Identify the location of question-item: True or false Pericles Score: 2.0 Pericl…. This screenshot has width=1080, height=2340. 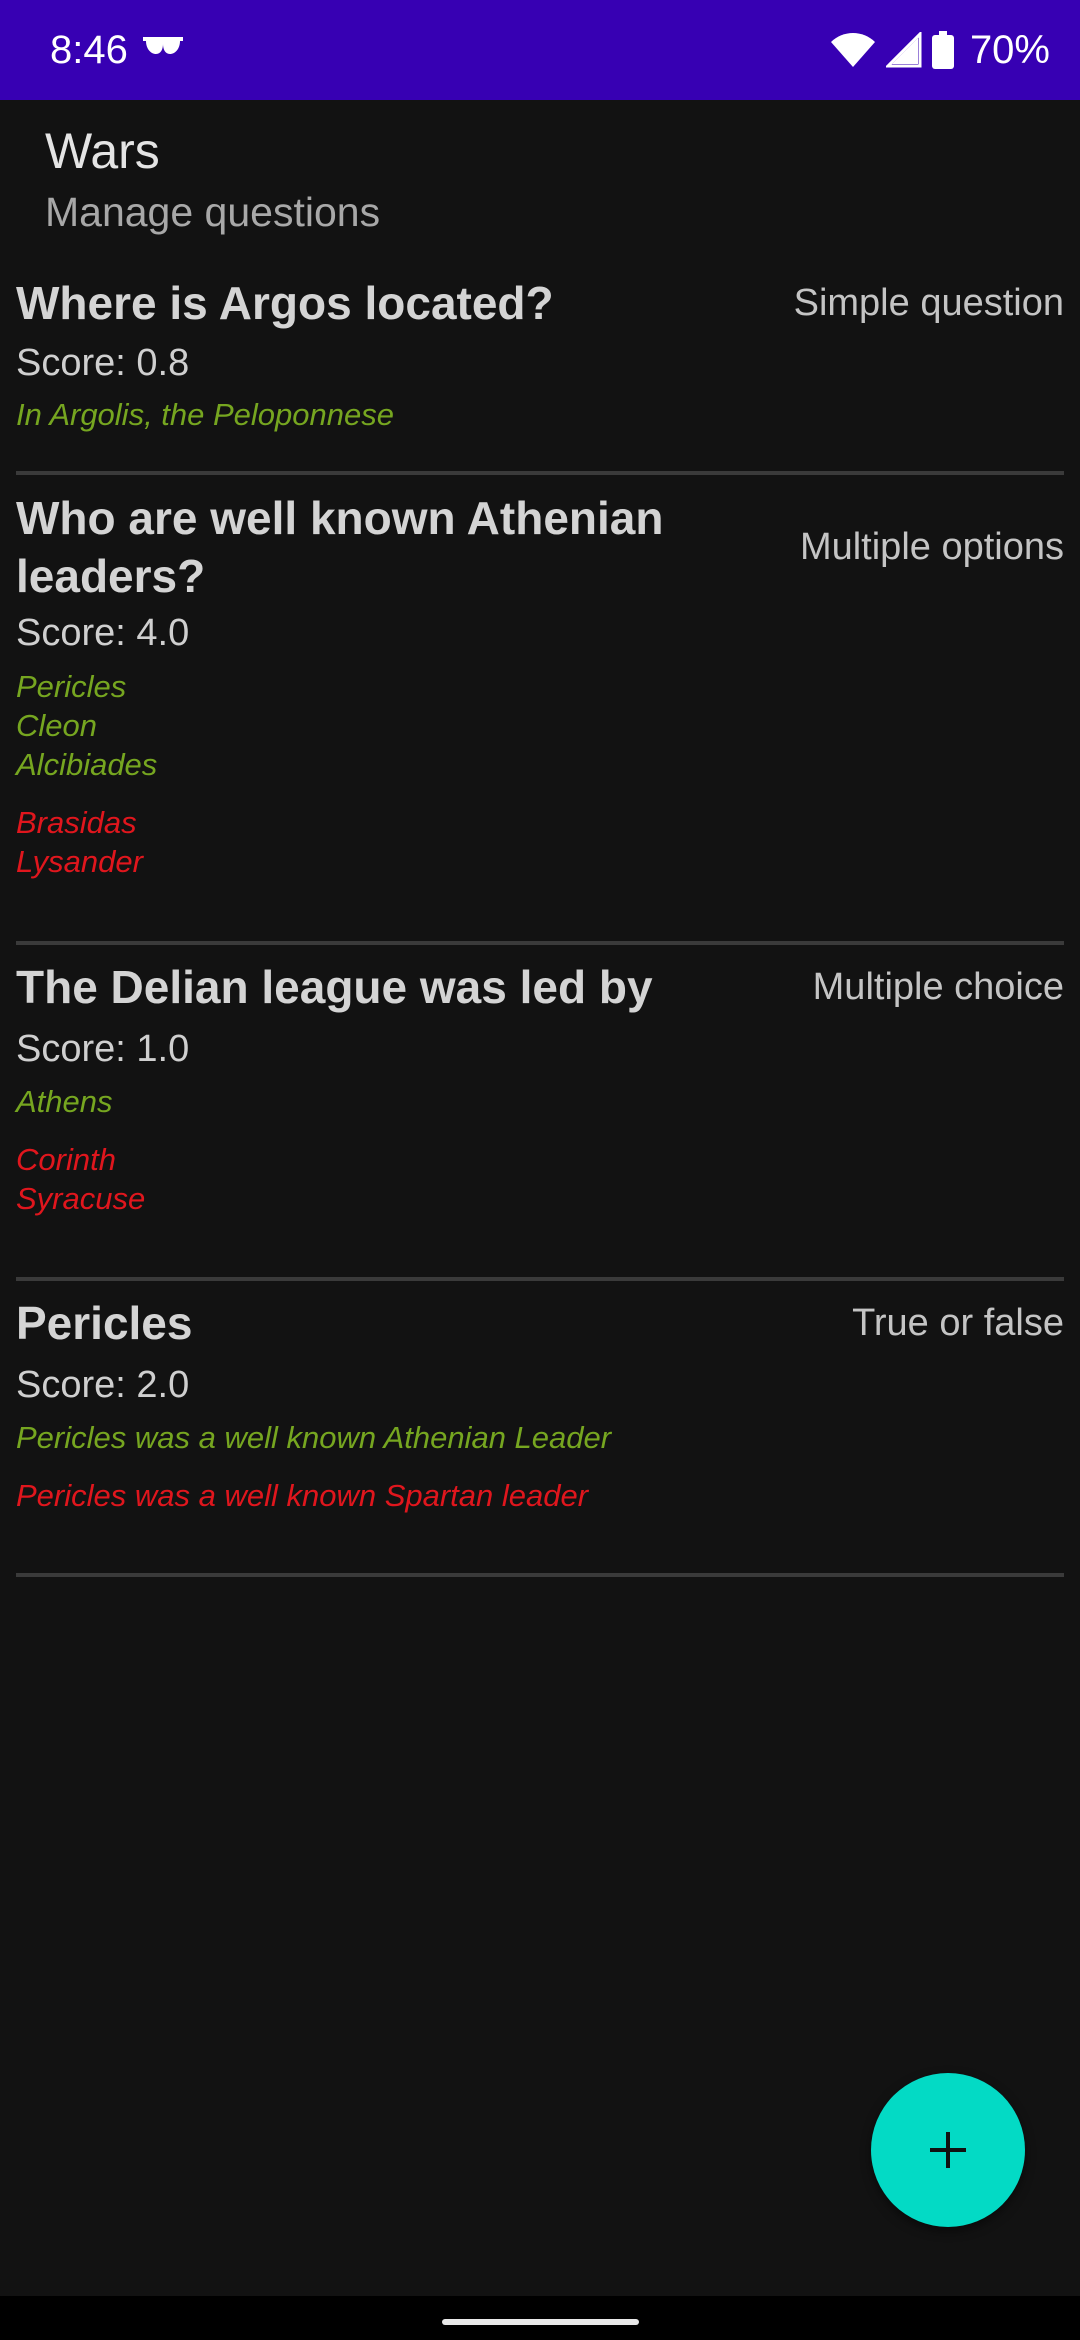
(540, 1429).